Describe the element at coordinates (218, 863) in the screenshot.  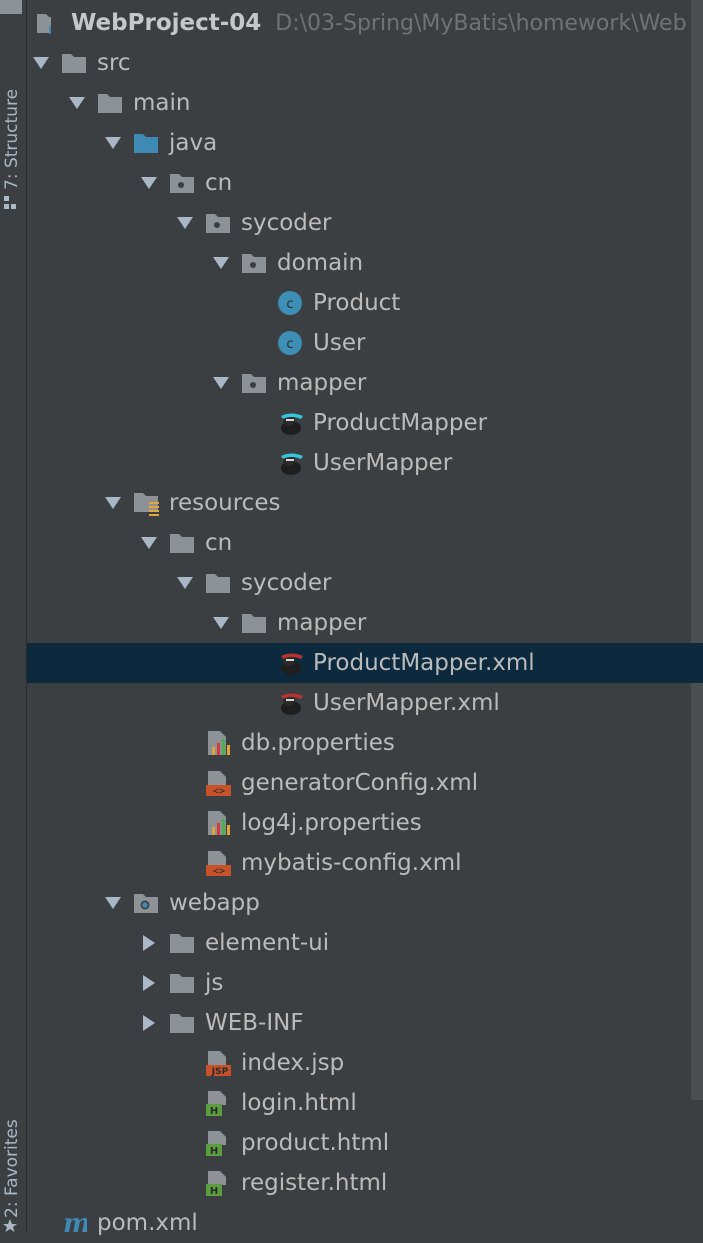
I see `xml-file-icon: <>` at that location.